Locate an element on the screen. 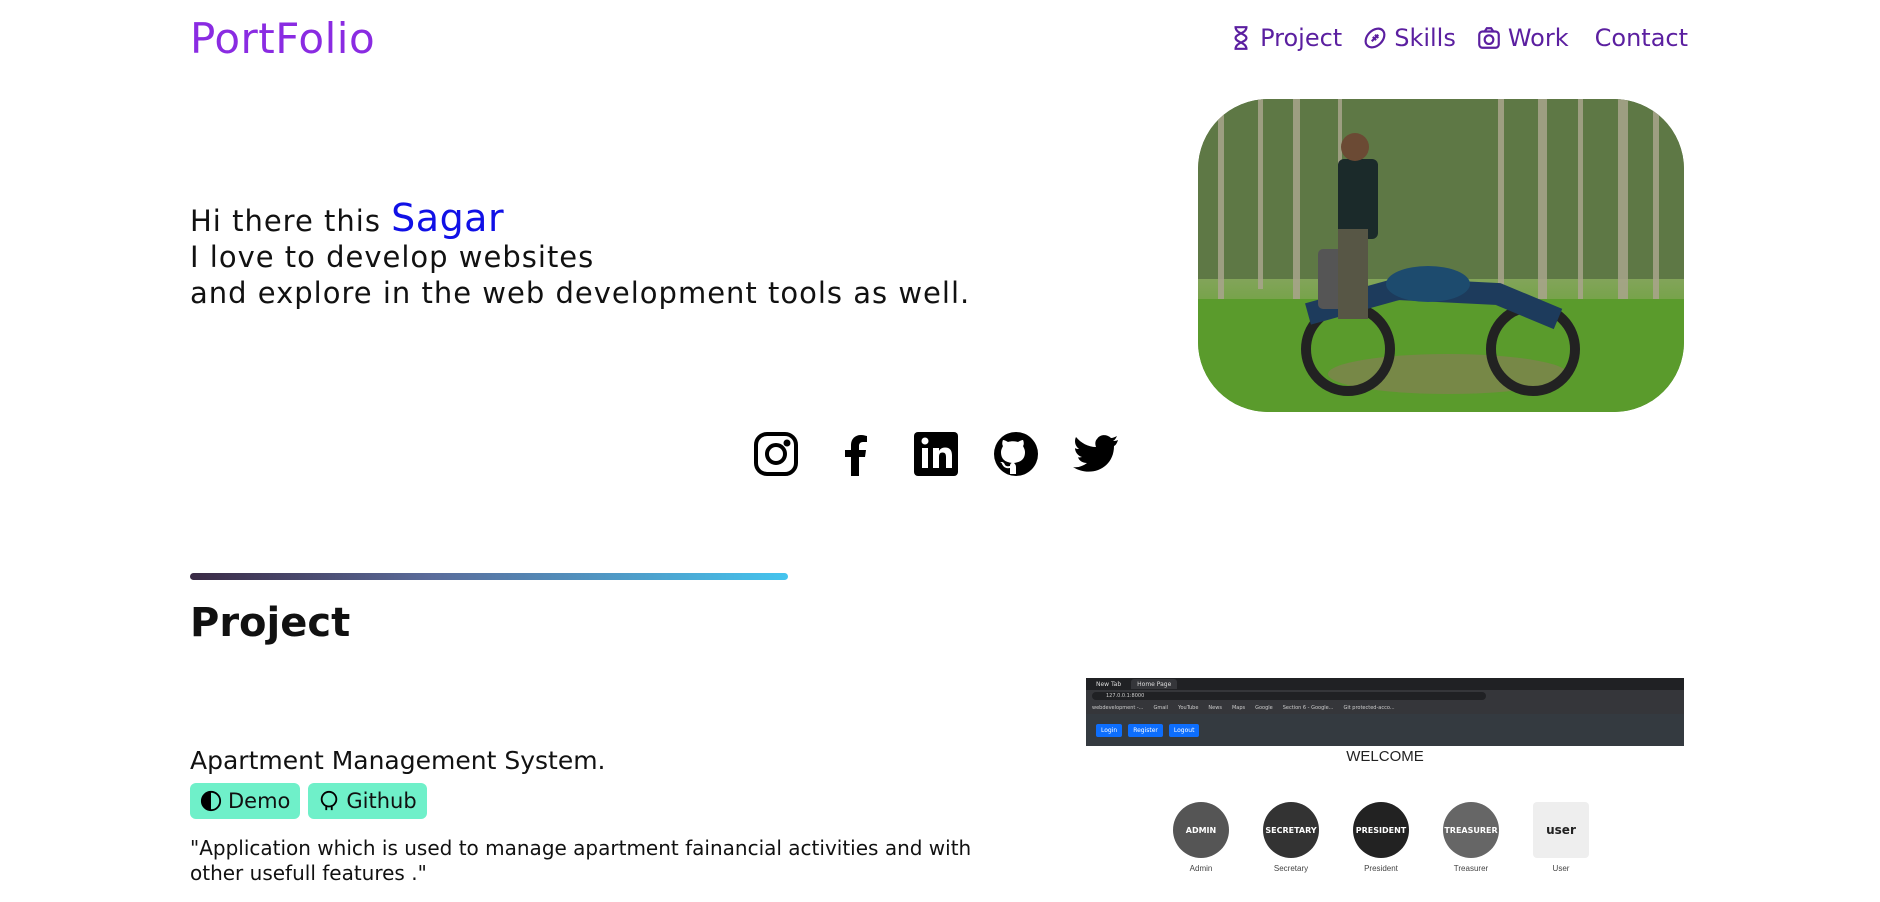 This screenshot has height=902, width=1880. bookmark: News is located at coordinates (1215, 708).